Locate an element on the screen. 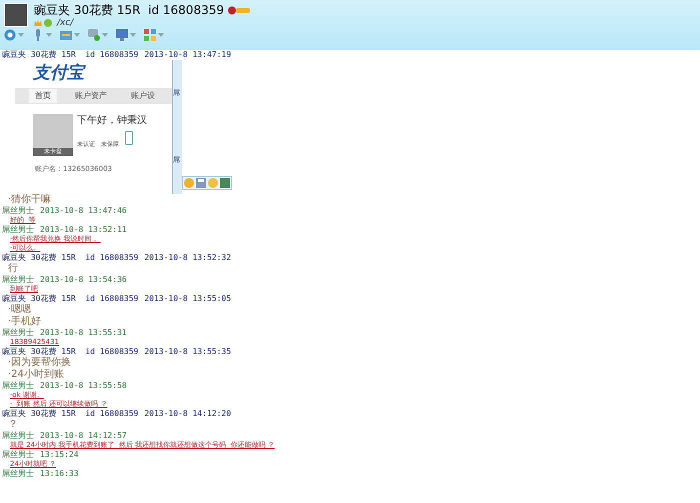  message-text: 行 is located at coordinates (12, 269).